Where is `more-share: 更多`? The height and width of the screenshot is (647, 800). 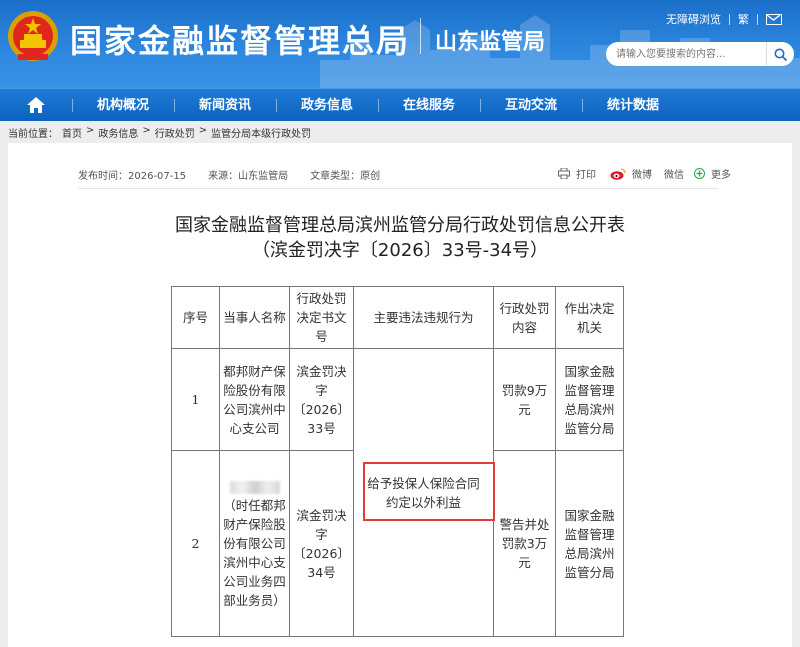
more-share: 更多 is located at coordinates (721, 173).